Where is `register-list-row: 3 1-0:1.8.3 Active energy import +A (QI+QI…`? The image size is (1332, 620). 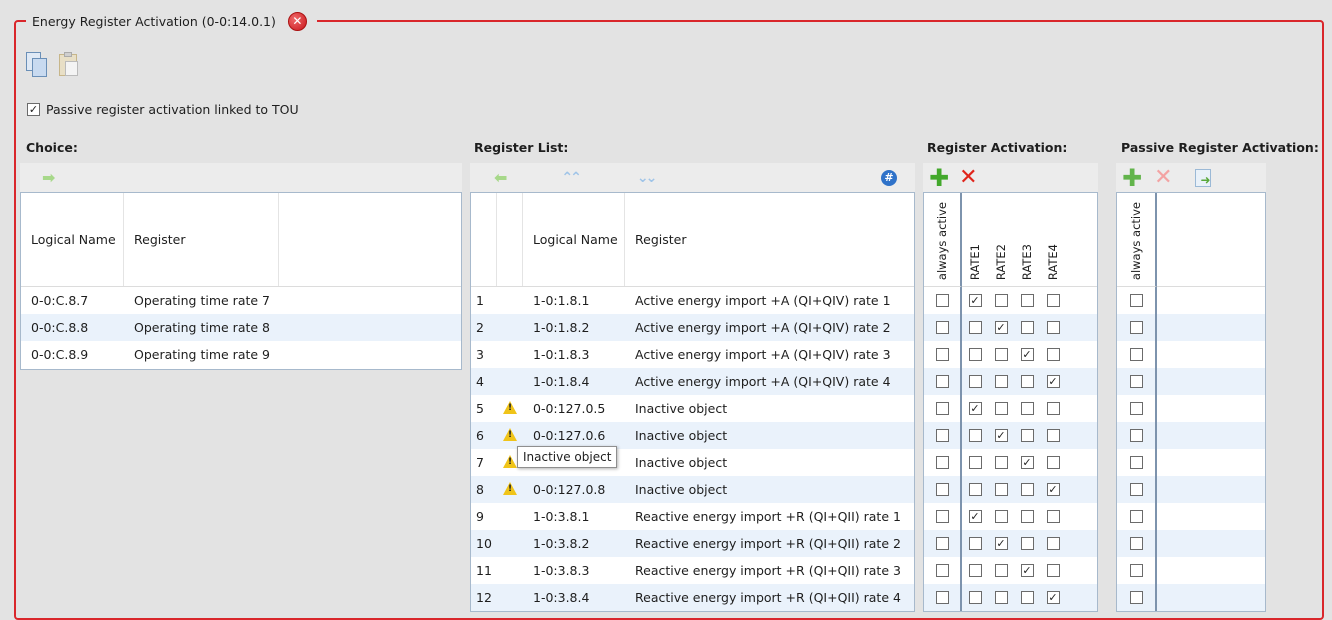 register-list-row: 3 1-0:1.8.3 Active energy import +A (QI+QI… is located at coordinates (692, 354).